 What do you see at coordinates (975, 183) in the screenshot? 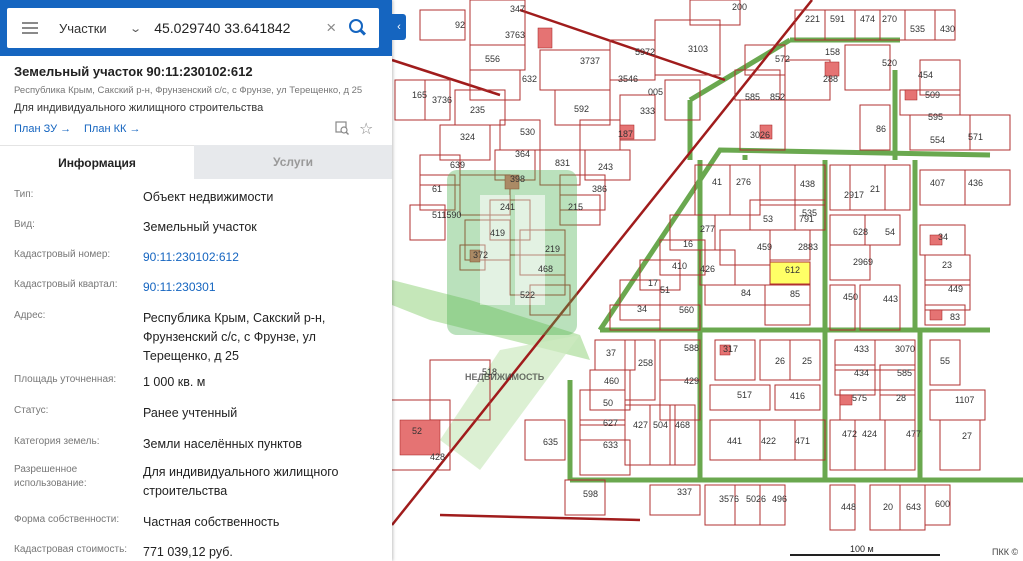
I see `parcel-label: 436` at bounding box center [975, 183].